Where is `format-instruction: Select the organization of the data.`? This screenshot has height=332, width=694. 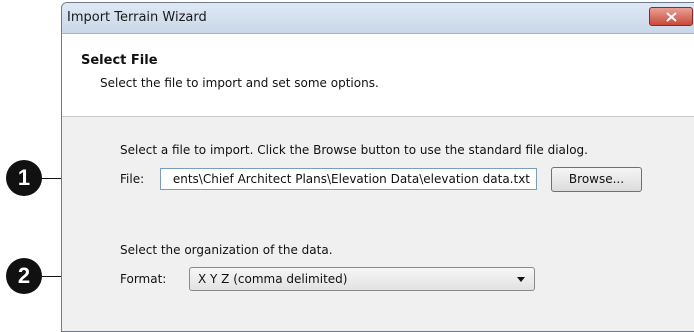
format-instruction: Select the organization of the data. is located at coordinates (226, 250).